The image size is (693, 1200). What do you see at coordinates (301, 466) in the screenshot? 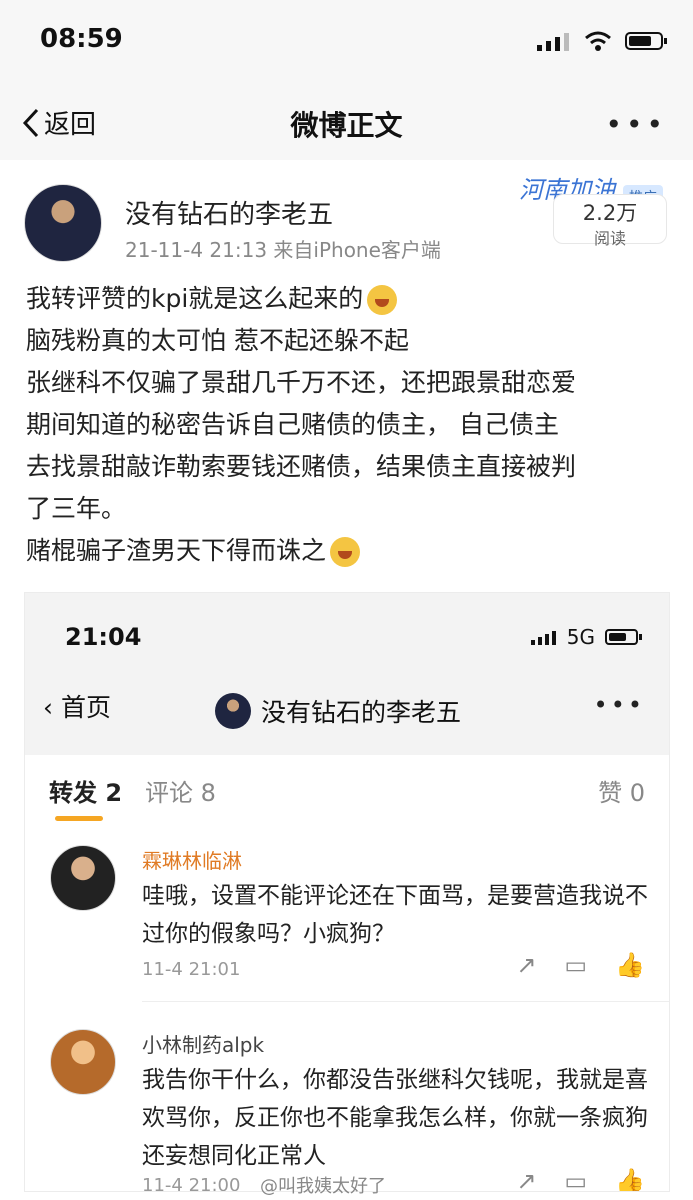
I see `post-line: 去找景甜敲诈勒索要钱还赌债，结果债主直接被判` at bounding box center [301, 466].